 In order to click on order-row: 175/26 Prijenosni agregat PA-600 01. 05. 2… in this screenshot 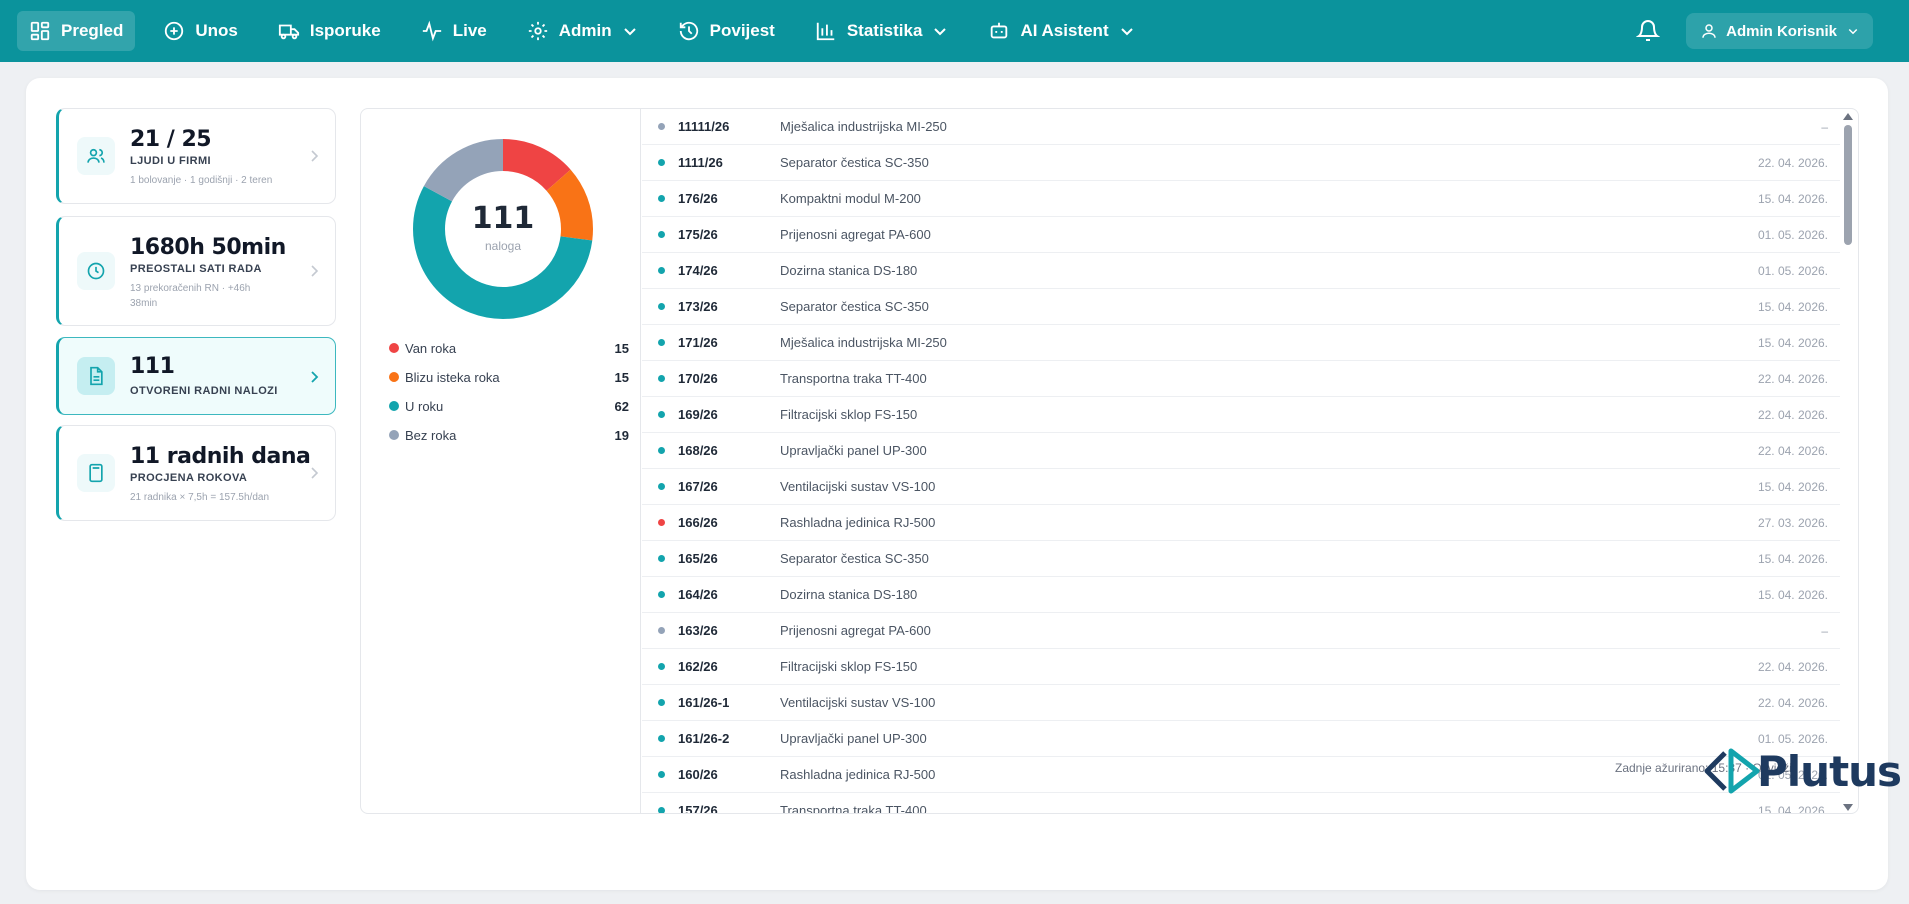, I will do `click(1241, 235)`.